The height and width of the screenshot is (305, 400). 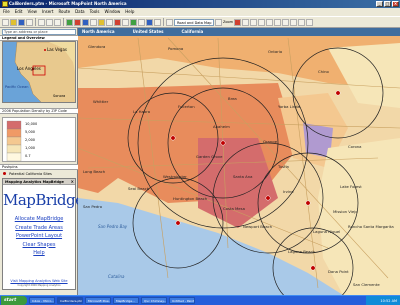 What do you see at coordinates (387, 4) in the screenshot?
I see `maximize-icon: □` at bounding box center [387, 4].